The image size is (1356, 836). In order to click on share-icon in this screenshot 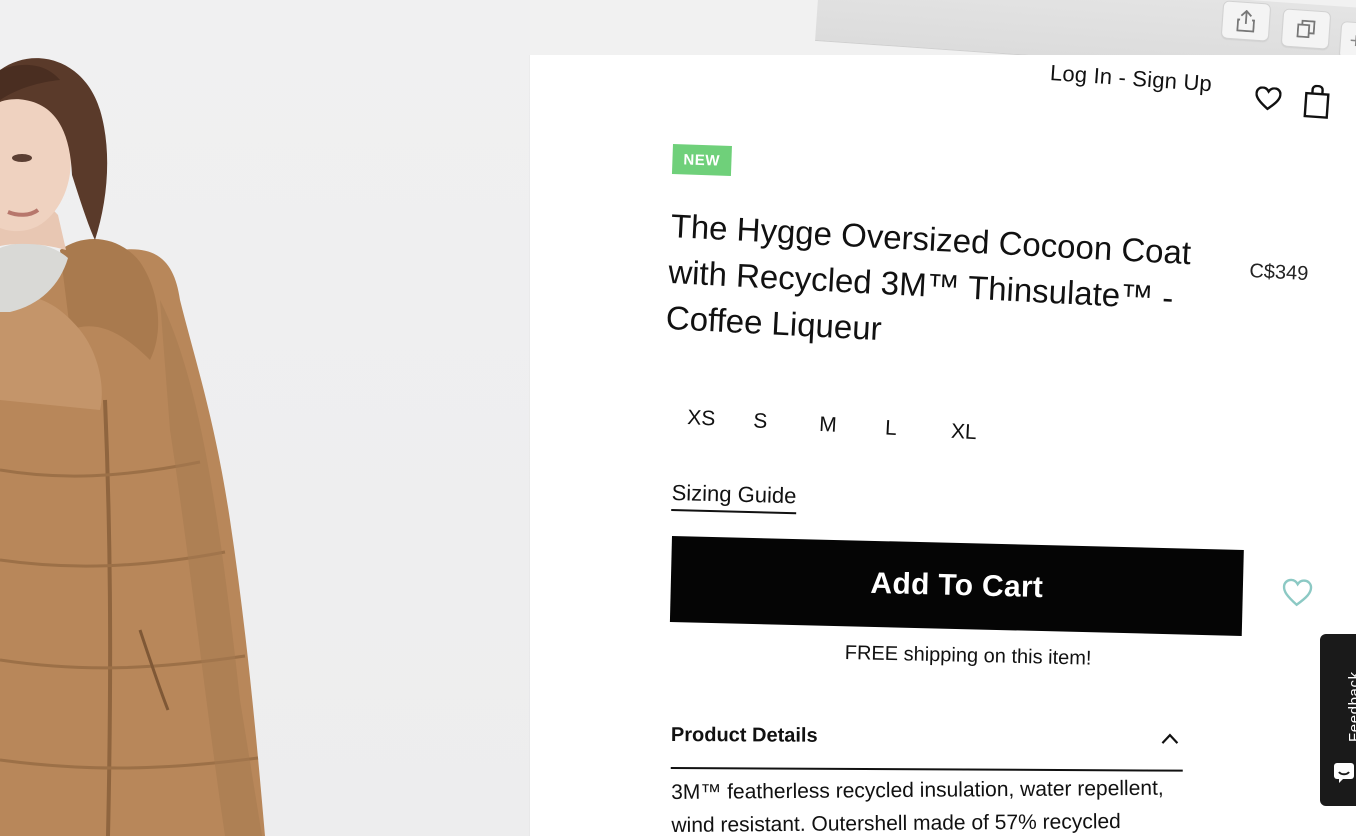, I will do `click(1246, 21)`.